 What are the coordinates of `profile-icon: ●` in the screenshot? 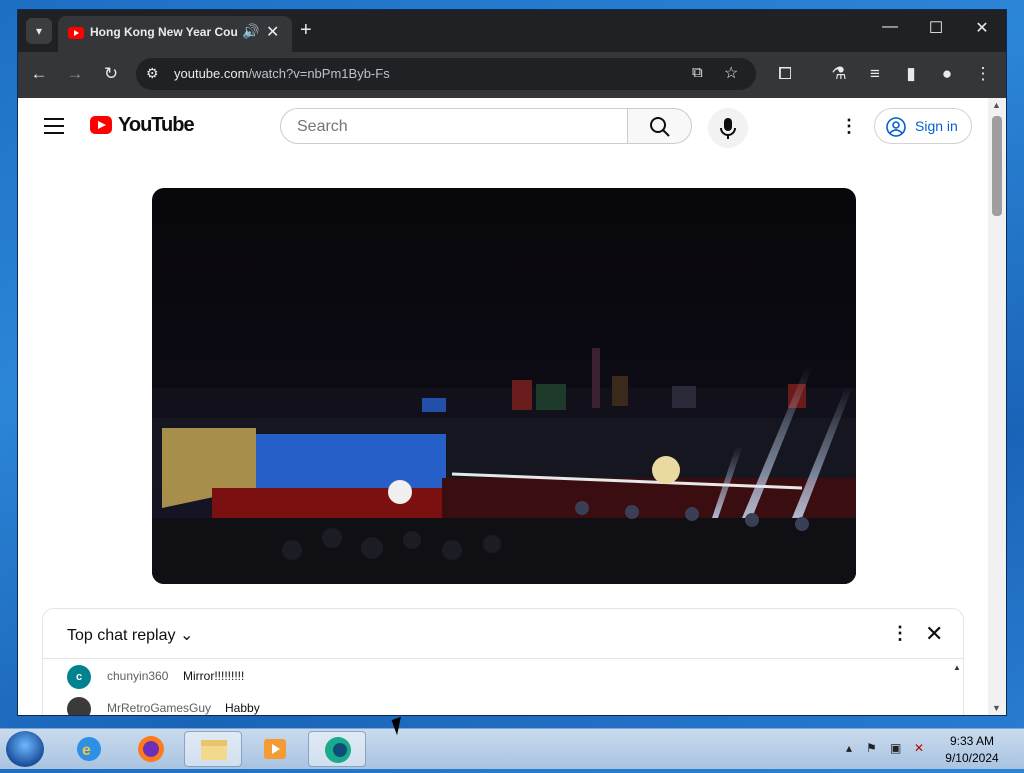 It's located at (947, 74).